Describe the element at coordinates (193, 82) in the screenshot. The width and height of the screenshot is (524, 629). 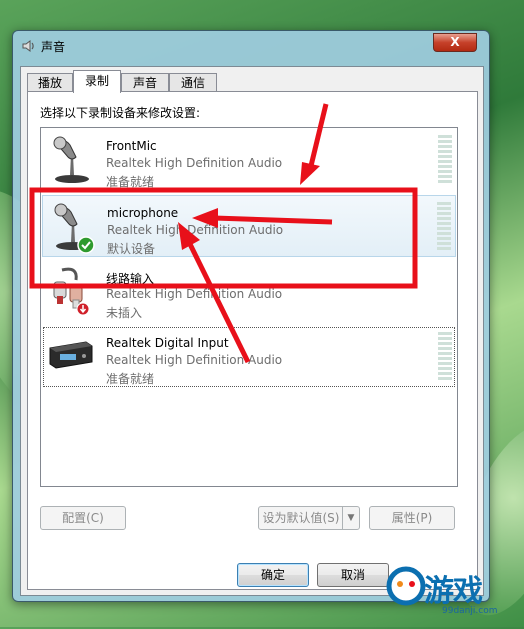
I see `tab-communications: 通信` at that location.